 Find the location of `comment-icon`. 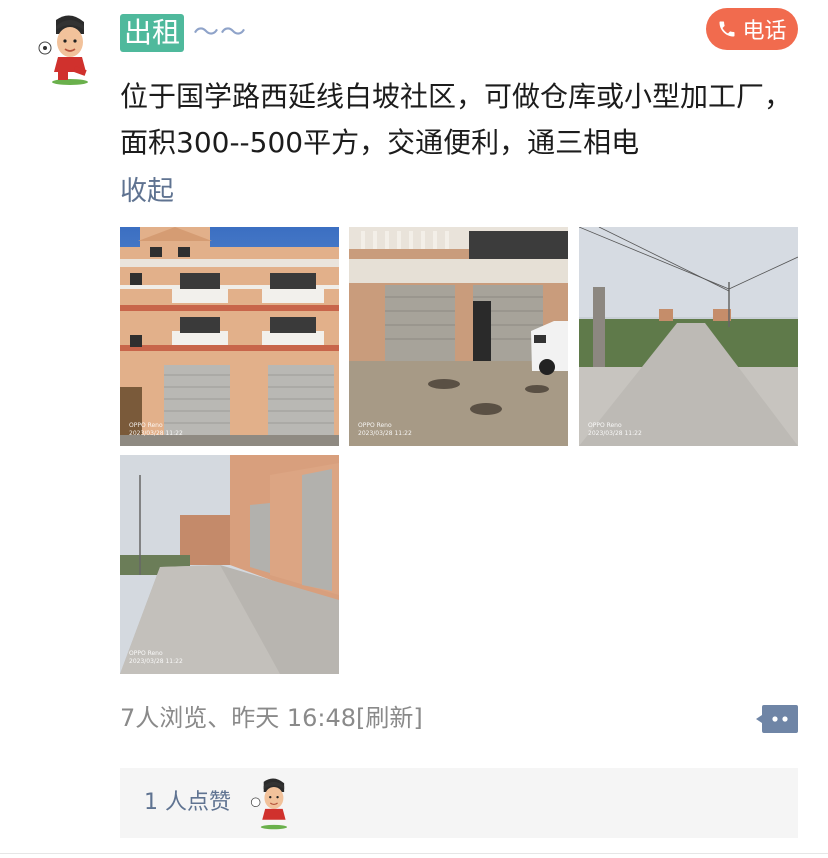

comment-icon is located at coordinates (777, 719).